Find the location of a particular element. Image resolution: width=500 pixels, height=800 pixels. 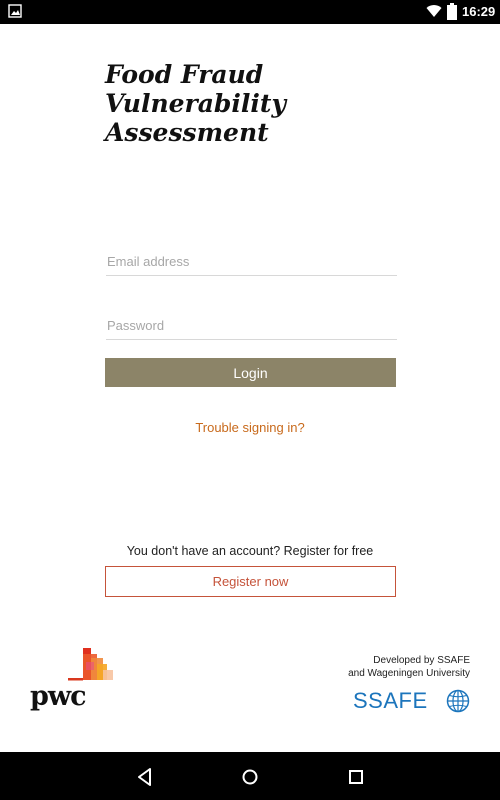

image-notification-icon is located at coordinates (15, 11).